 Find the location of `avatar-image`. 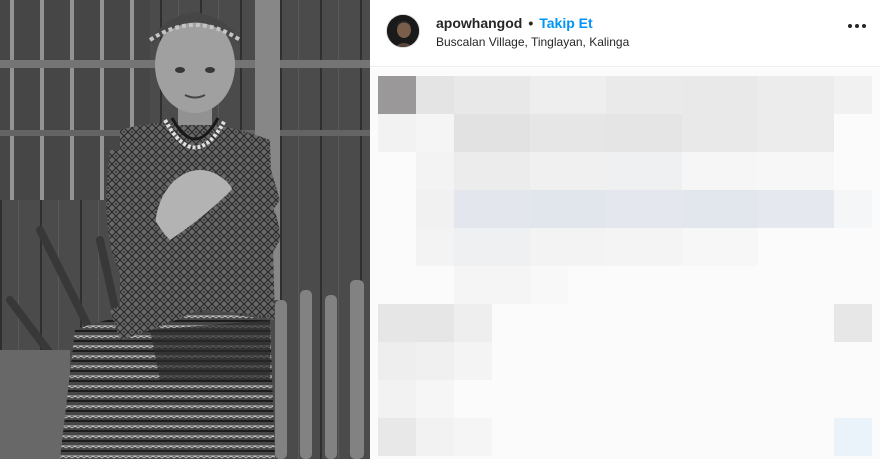

avatar-image is located at coordinates (403, 31).